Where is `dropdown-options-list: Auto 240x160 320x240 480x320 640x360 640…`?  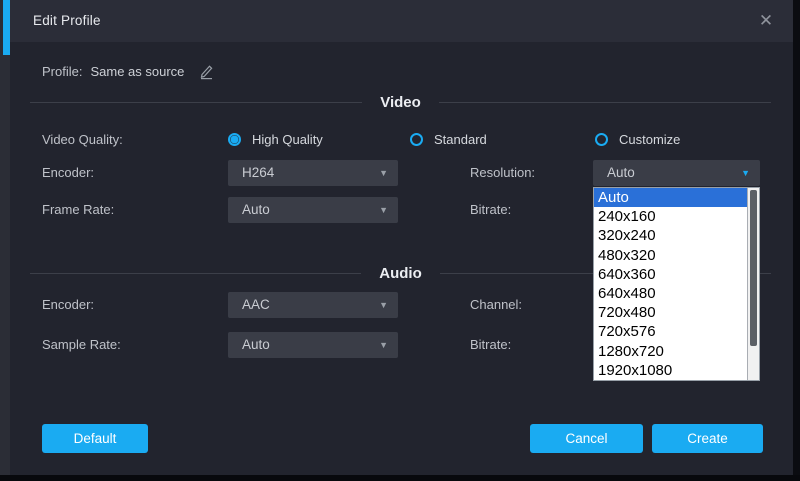
dropdown-options-list: Auto 240x160 320x240 480x320 640x360 640… is located at coordinates (670, 284).